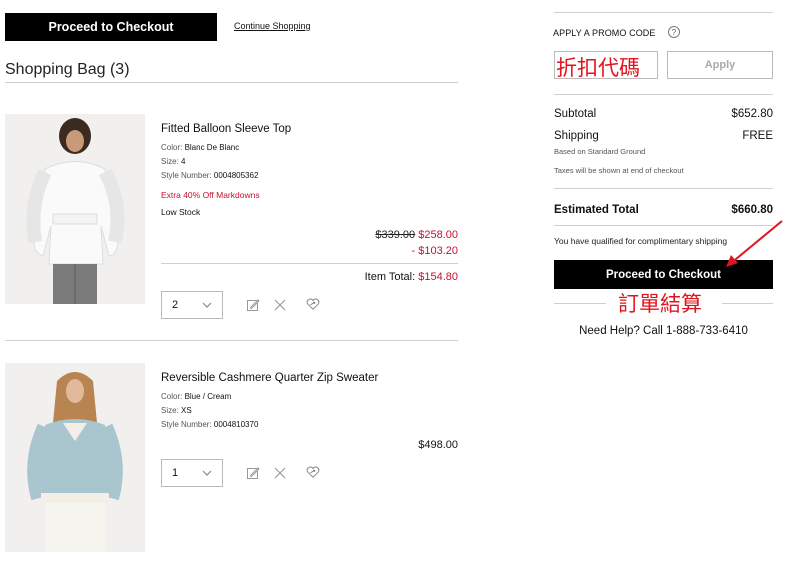 The width and height of the screenshot is (800, 569). Describe the element at coordinates (192, 305) in the screenshot. I see `quantity-select: 2` at that location.